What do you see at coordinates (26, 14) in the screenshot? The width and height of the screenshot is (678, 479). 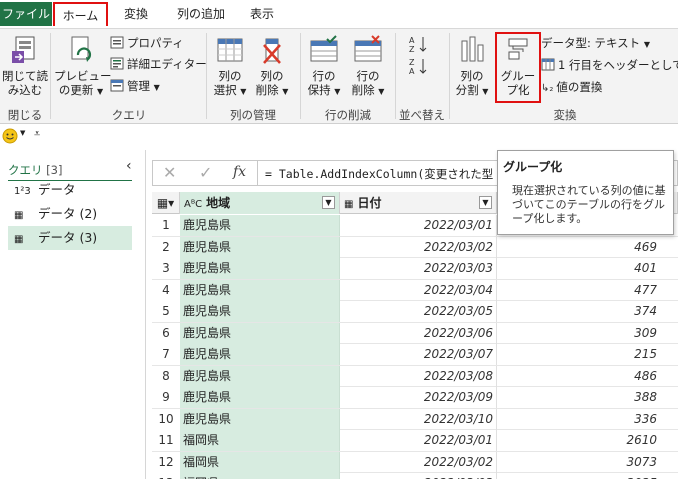 I see `tab-file: ファイル` at bounding box center [26, 14].